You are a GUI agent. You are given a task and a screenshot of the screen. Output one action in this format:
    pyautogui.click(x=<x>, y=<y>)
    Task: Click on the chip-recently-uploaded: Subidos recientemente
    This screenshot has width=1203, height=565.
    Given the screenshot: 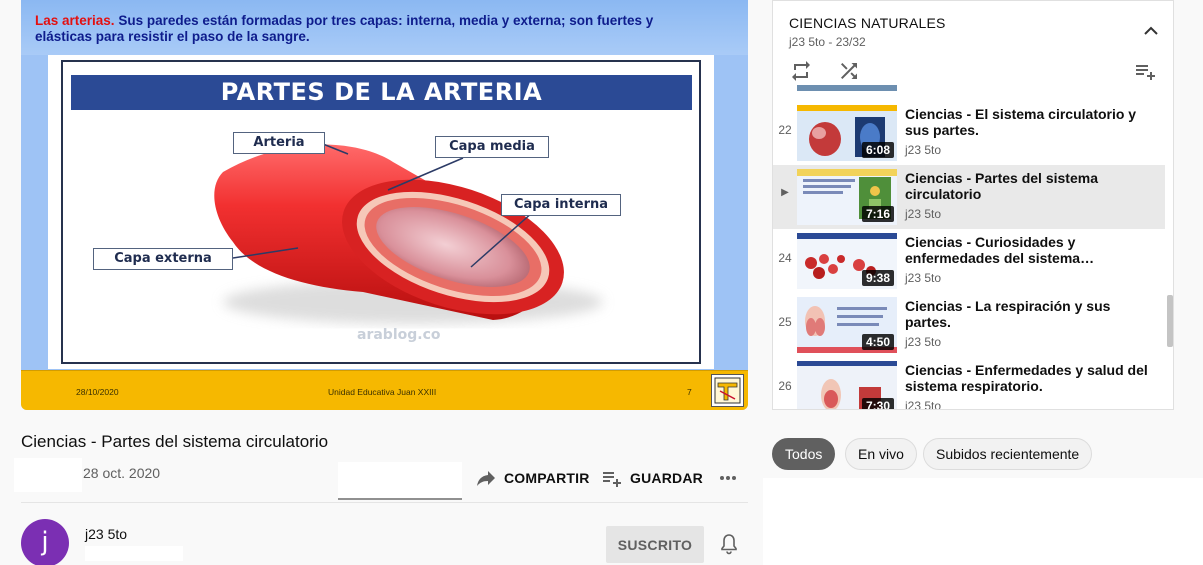 What is the action you would take?
    pyautogui.click(x=1008, y=454)
    